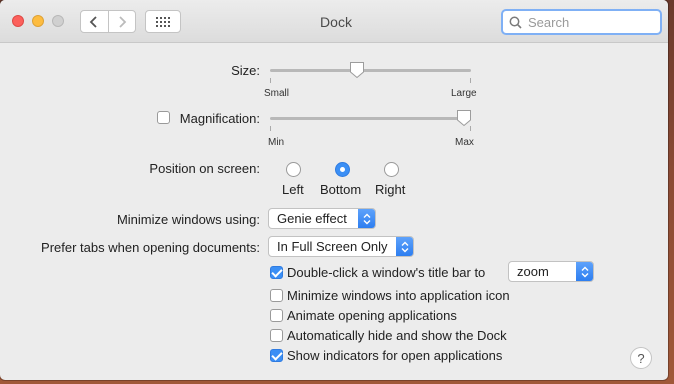 This screenshot has width=674, height=384. What do you see at coordinates (150, 247) in the screenshot?
I see `prefer-tabs-label: Prefer tabs when opening documents:` at bounding box center [150, 247].